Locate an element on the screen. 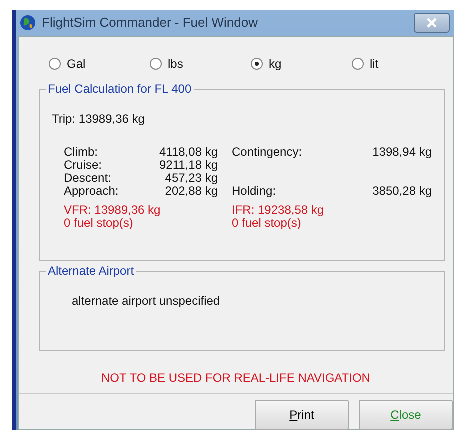  warning-text: NOT TO BE USED FOR REAL-LIFE NAVIGATION is located at coordinates (236, 378).